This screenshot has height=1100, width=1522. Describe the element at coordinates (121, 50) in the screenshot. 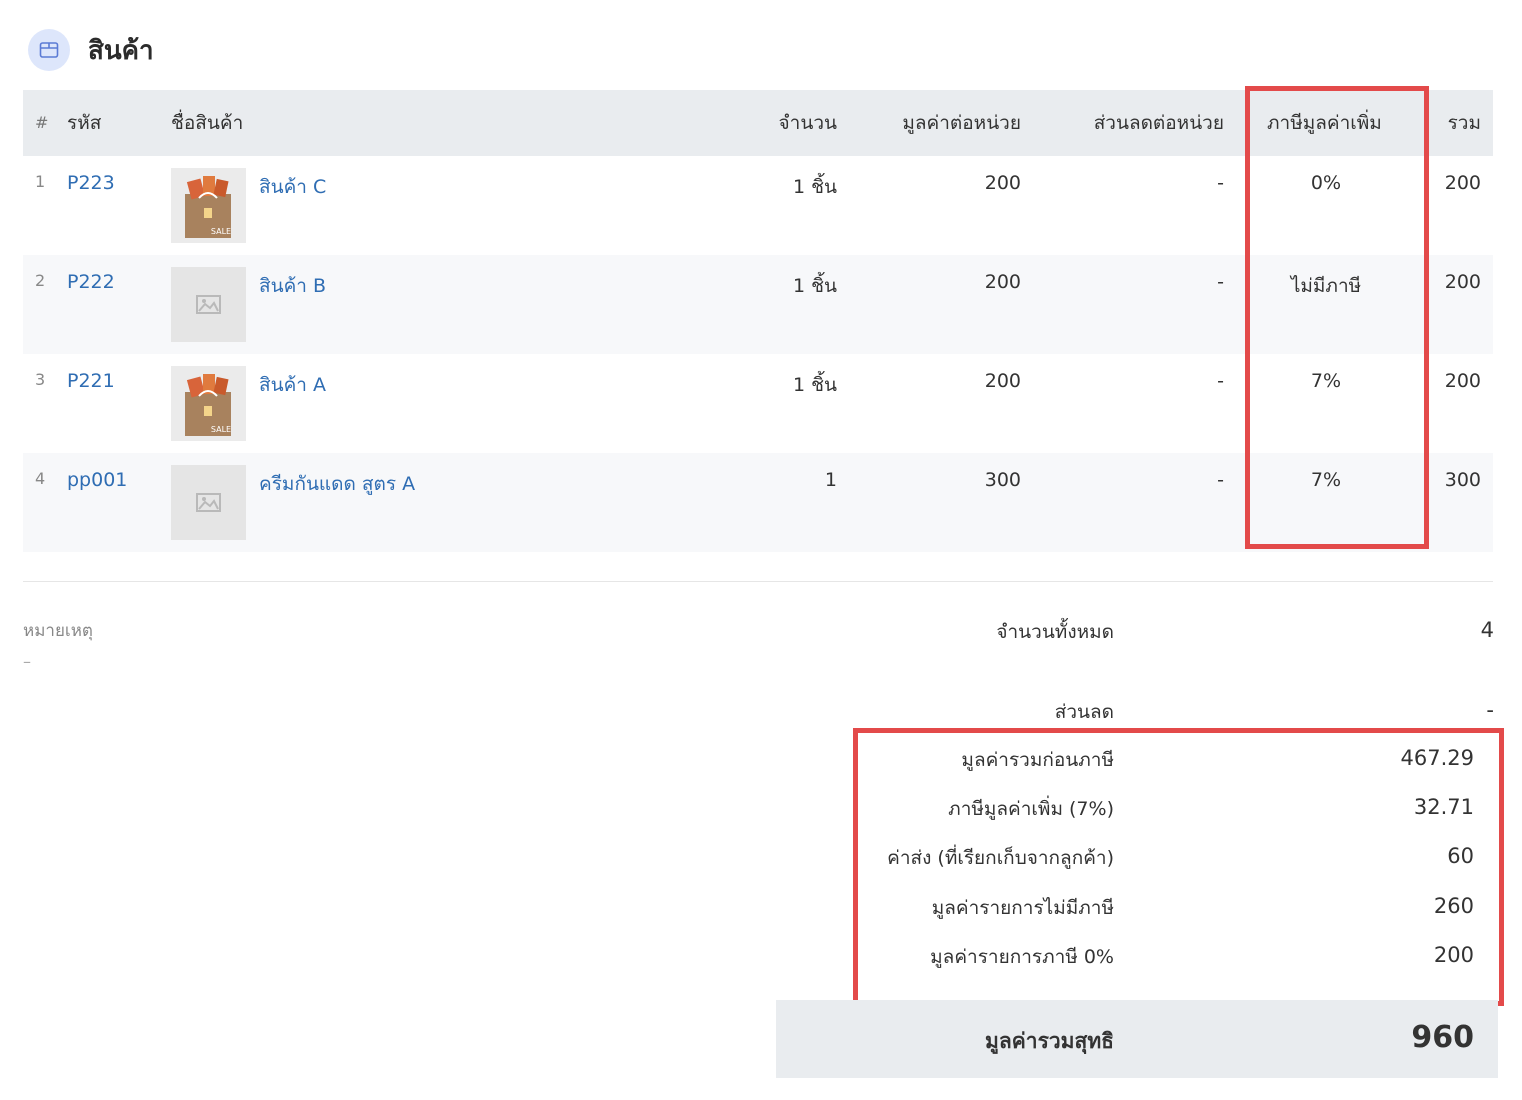

I see `section-title: สินค้า` at that location.